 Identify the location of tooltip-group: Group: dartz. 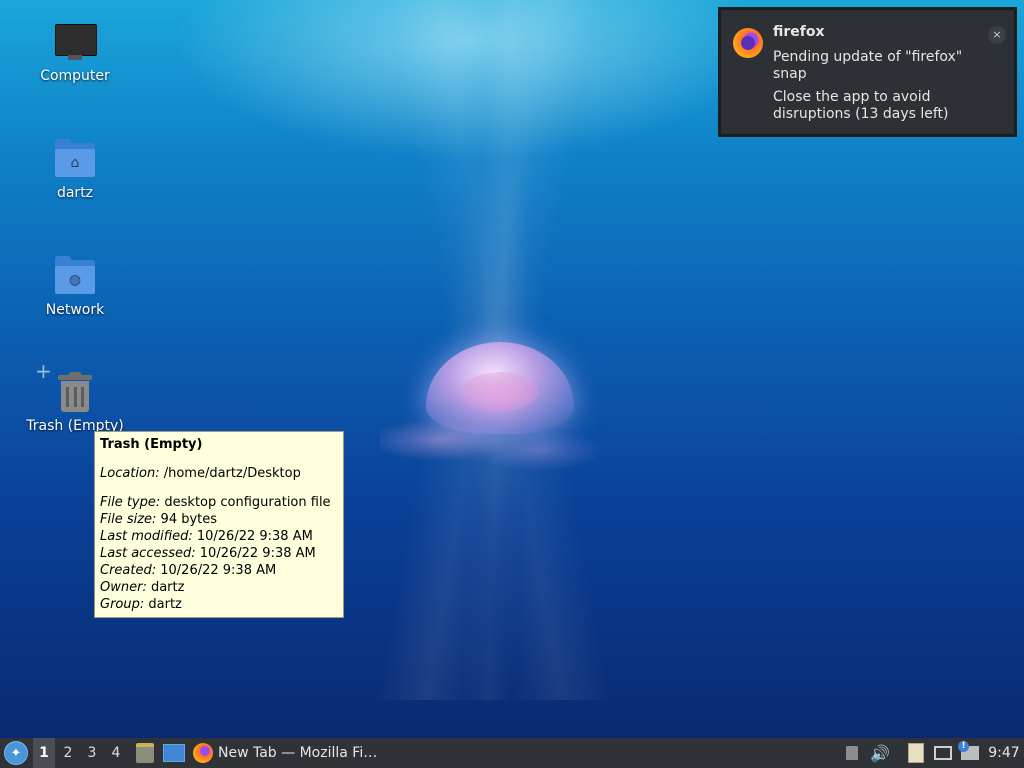
(141, 604).